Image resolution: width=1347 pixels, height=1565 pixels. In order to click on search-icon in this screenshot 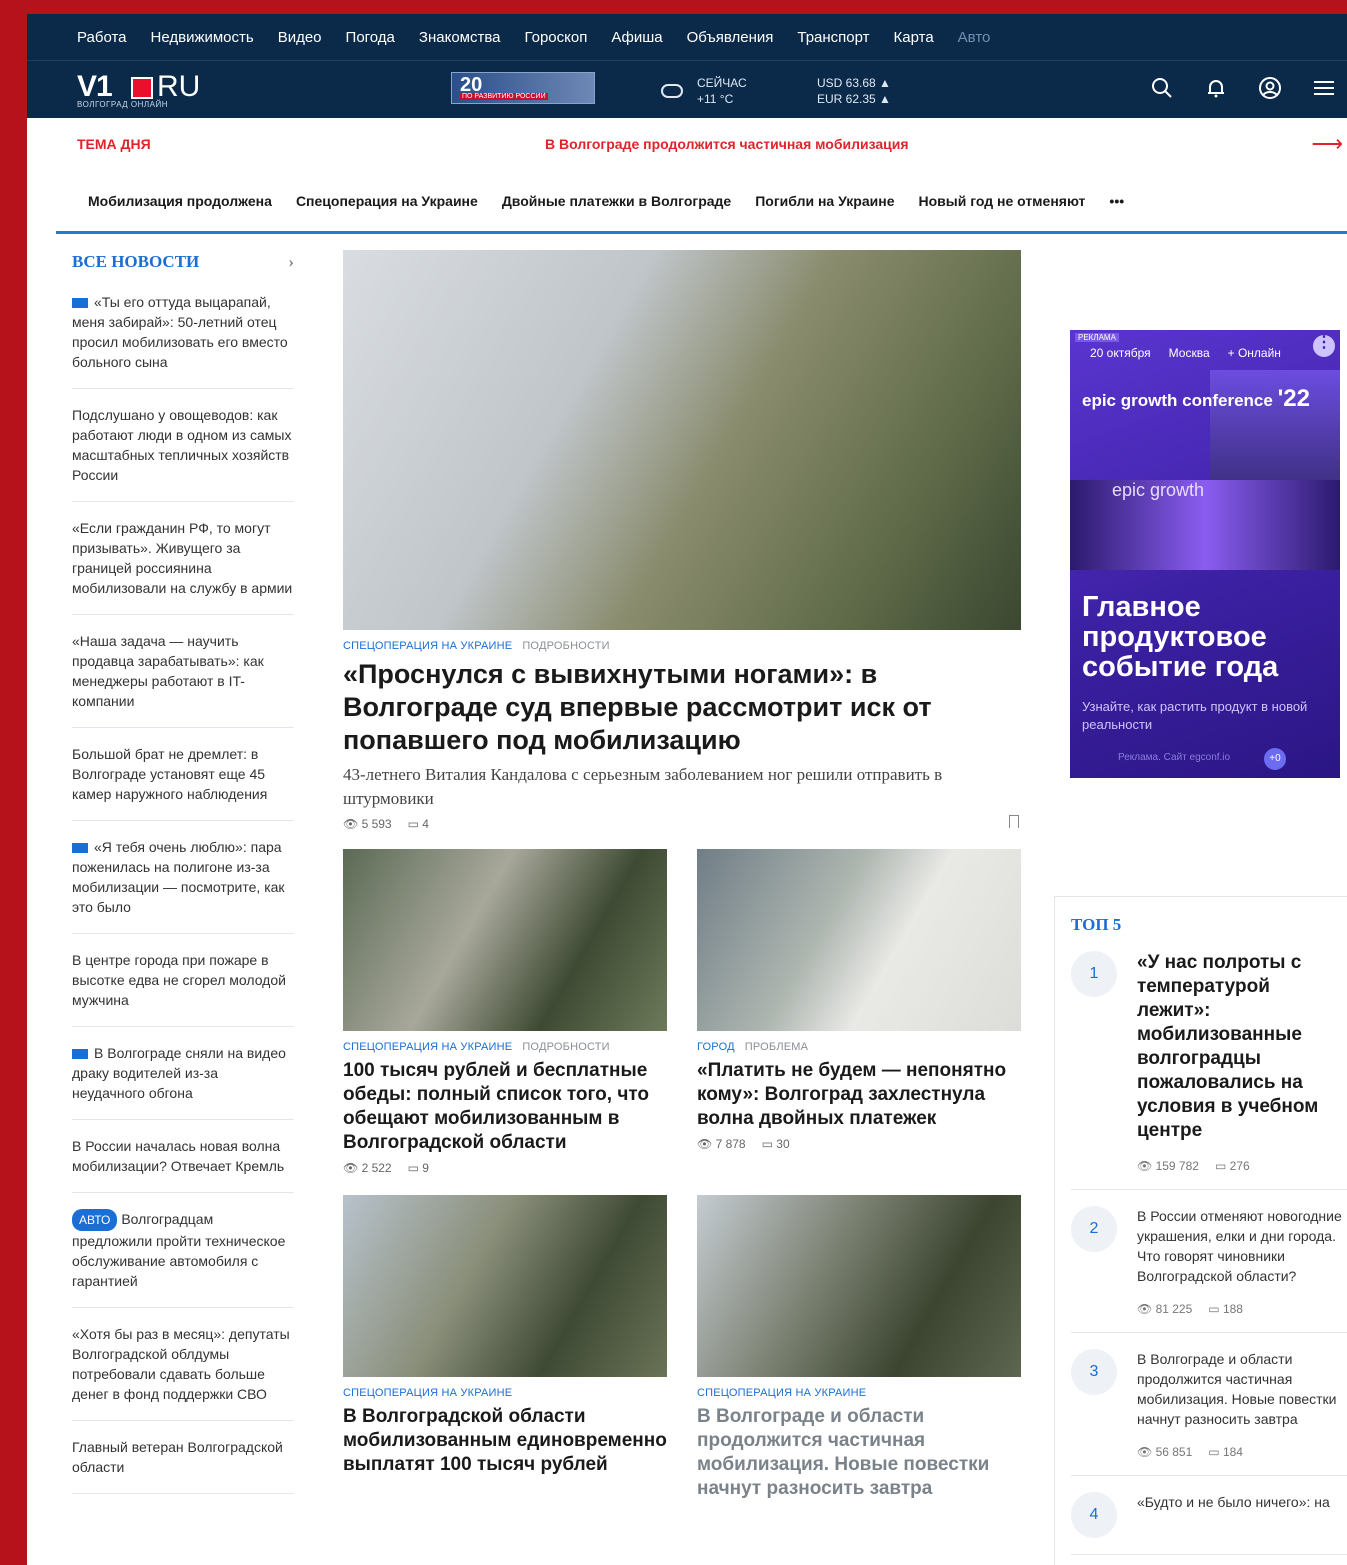, I will do `click(1162, 88)`.